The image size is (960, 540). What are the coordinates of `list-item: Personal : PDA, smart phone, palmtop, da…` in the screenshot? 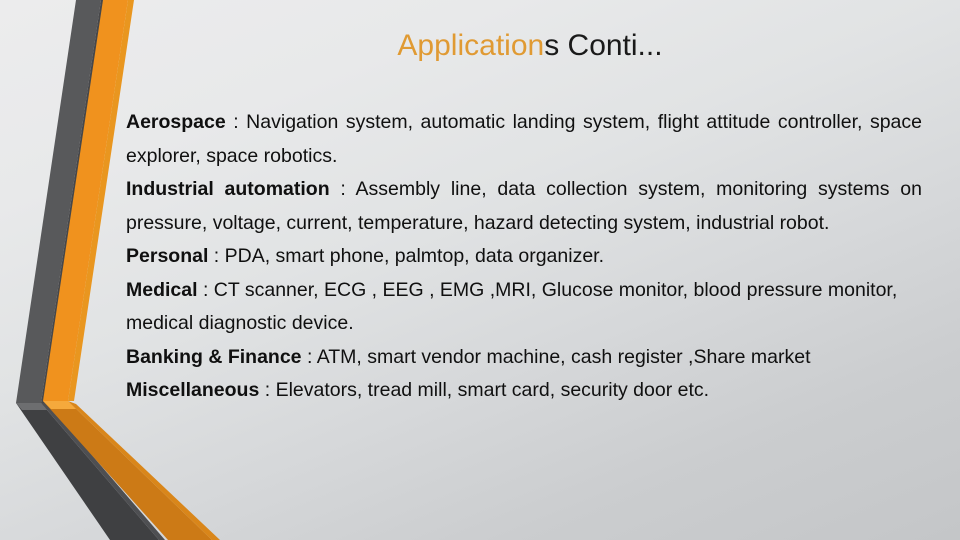 It's located at (524, 257).